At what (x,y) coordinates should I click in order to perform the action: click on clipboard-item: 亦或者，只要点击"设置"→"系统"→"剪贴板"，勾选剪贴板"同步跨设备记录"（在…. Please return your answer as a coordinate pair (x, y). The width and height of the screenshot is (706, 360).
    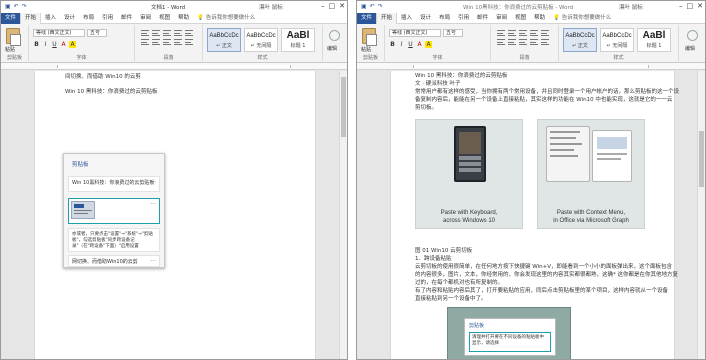
    Looking at the image, I should click on (114, 240).